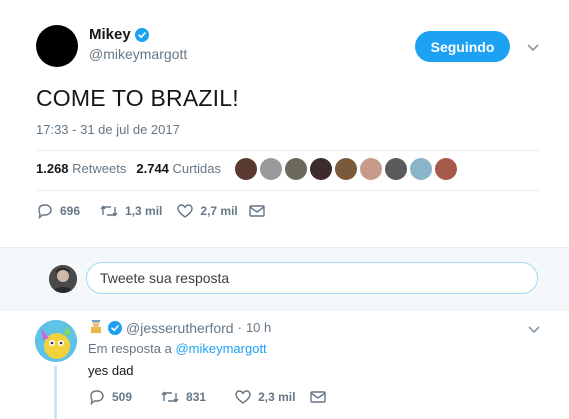 The width and height of the screenshot is (569, 419). I want to click on reply-author-icon, so click(96, 327).